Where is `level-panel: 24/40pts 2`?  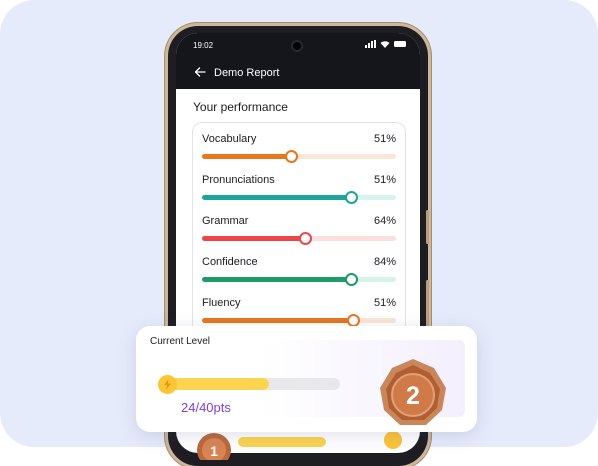 level-panel: 24/40pts 2 is located at coordinates (305, 382).